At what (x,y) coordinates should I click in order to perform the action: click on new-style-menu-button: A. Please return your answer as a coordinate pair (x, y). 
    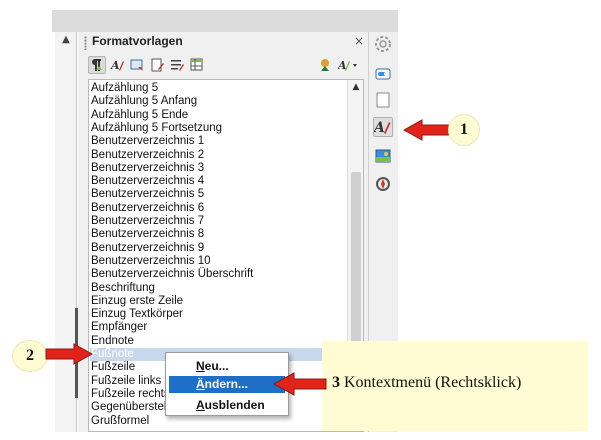
    Looking at the image, I should click on (348, 65).